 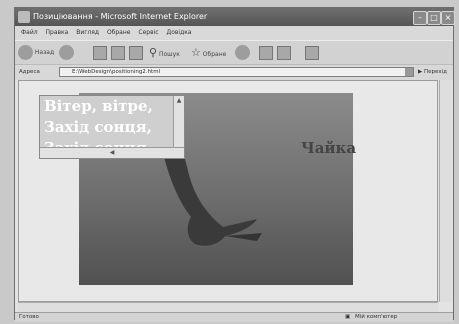 What do you see at coordinates (57, 32) in the screenshot?
I see `menu-edit: Правка` at bounding box center [57, 32].